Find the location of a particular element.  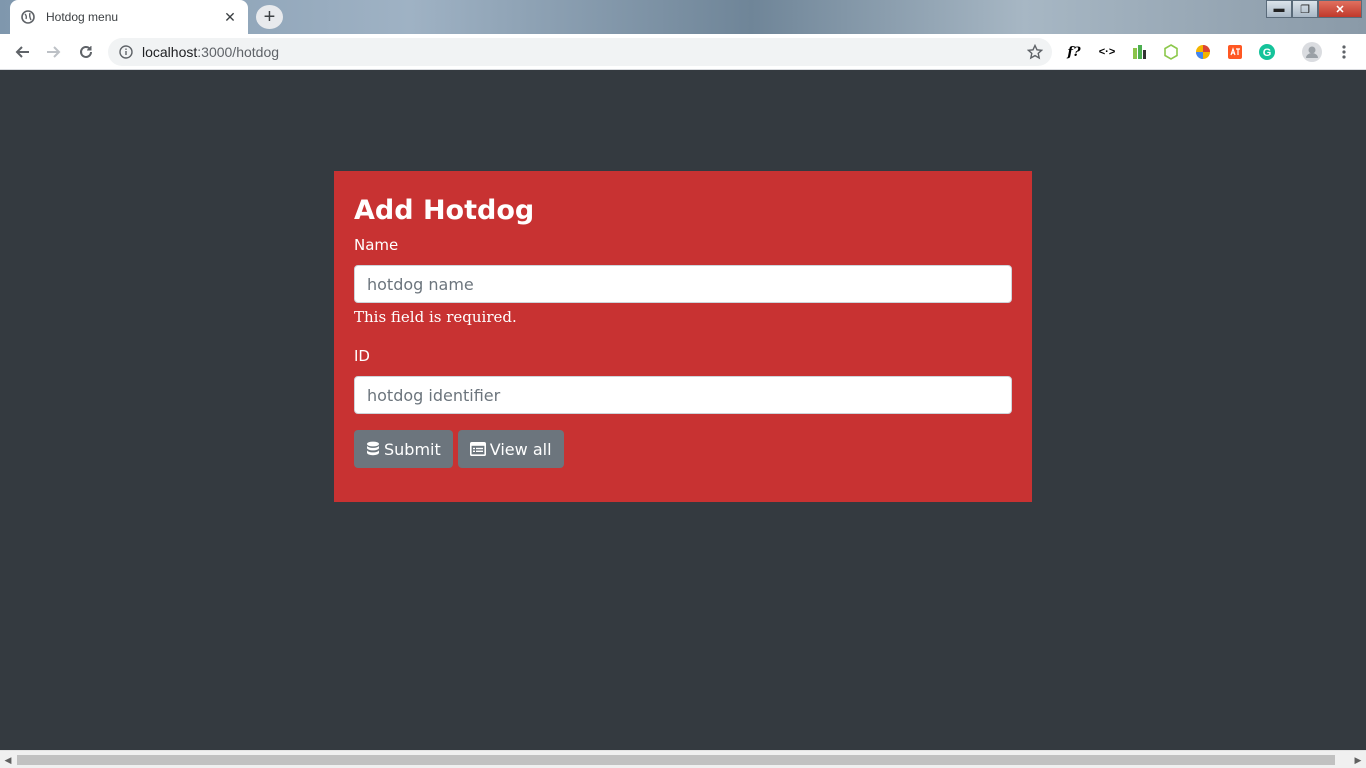

id-input is located at coordinates (683, 395).